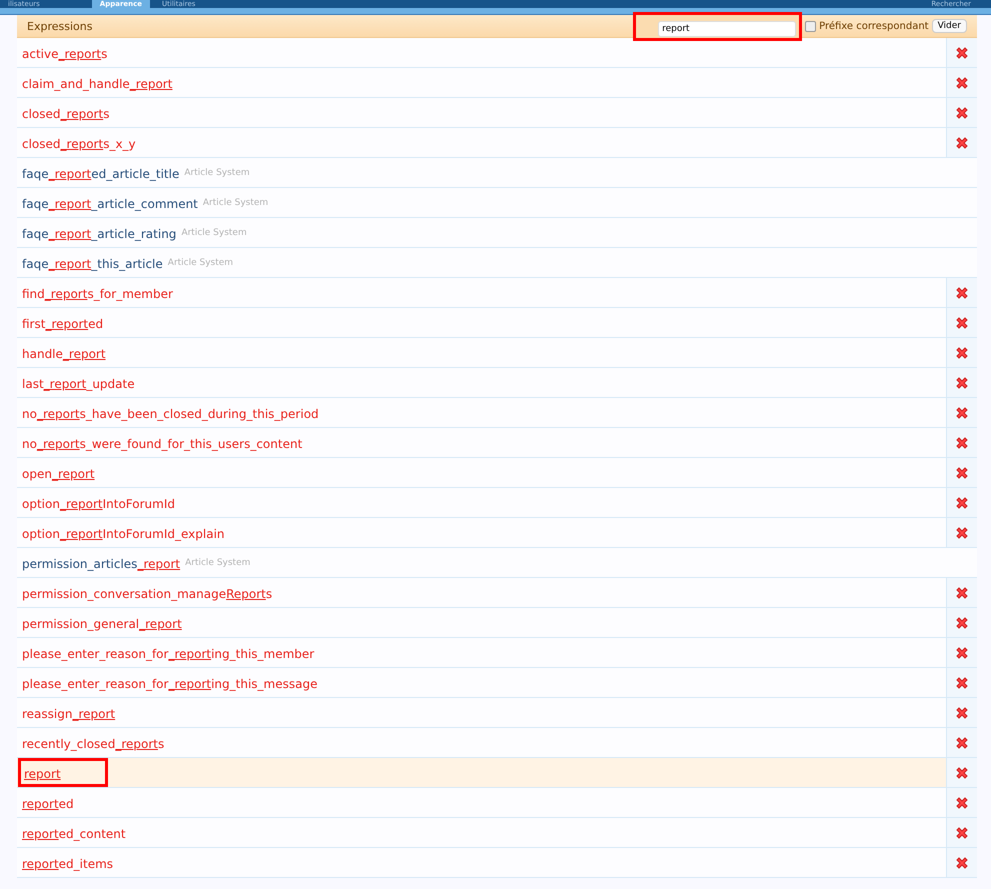 This screenshot has width=991, height=889. What do you see at coordinates (64, 354) in the screenshot?
I see `phrase-link: handle_report` at bounding box center [64, 354].